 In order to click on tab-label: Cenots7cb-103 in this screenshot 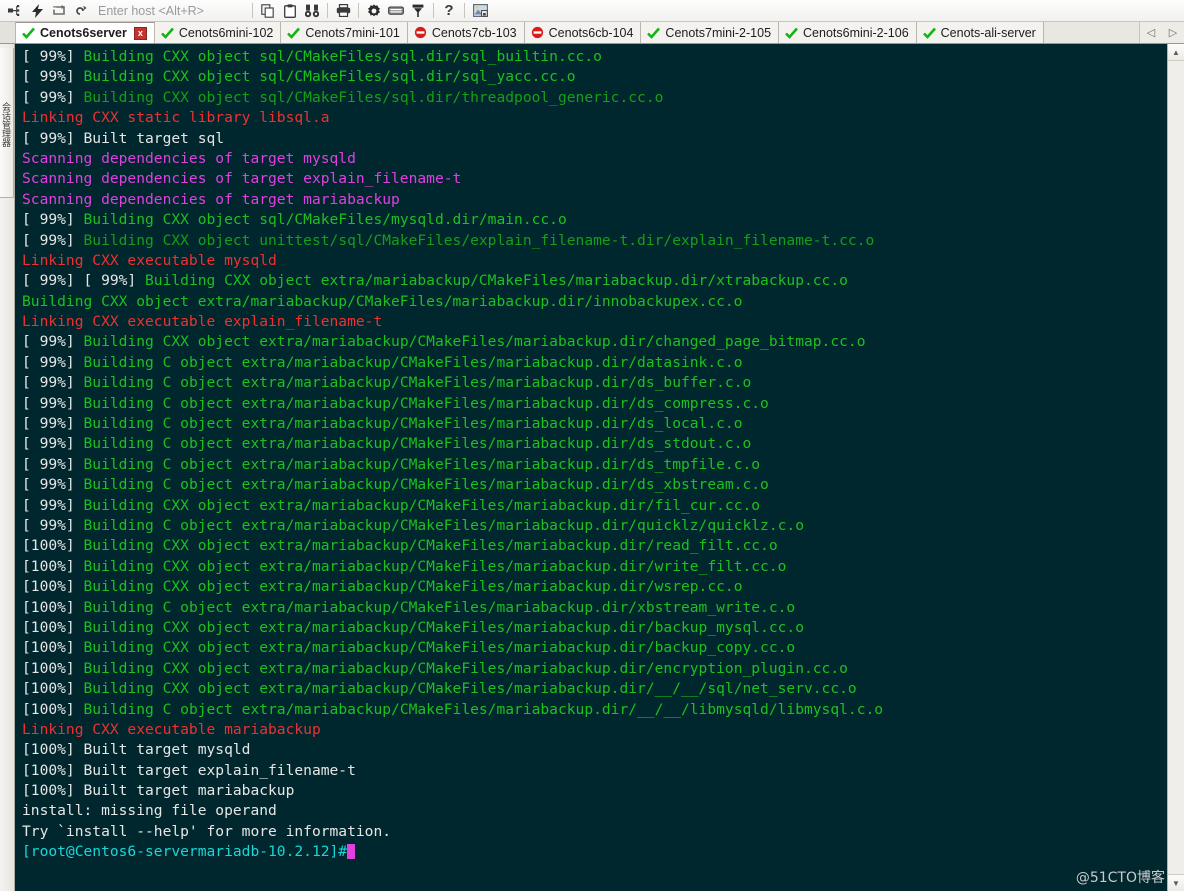, I will do `click(474, 32)`.